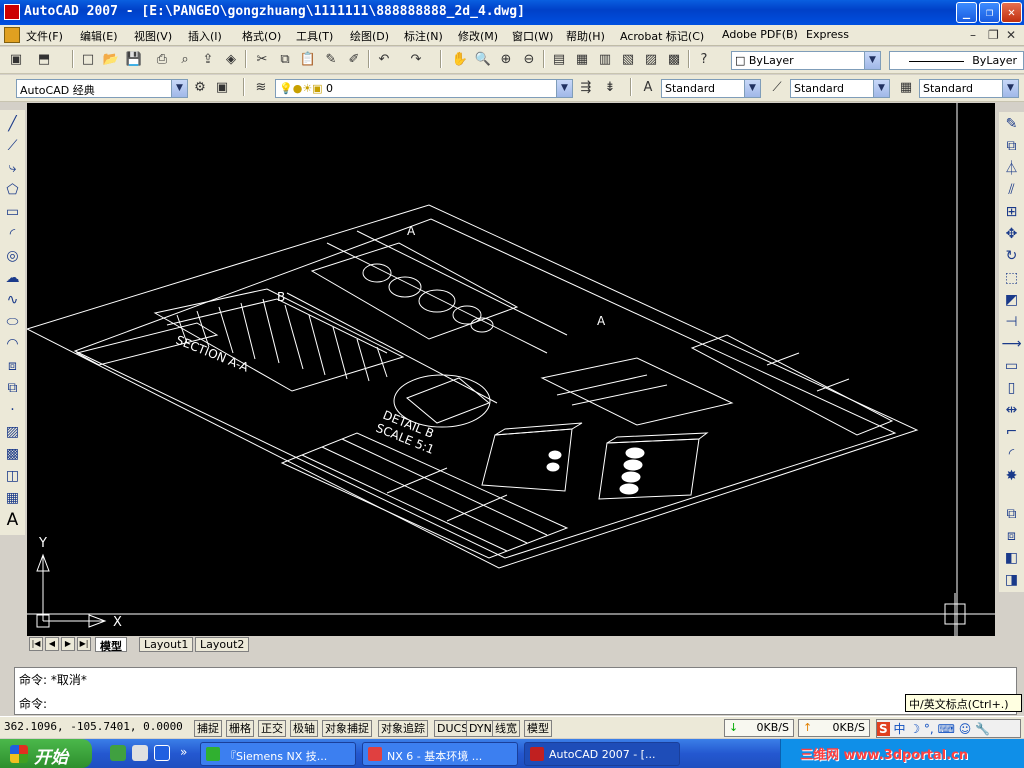 Image resolution: width=1024 pixels, height=768 pixels. Describe the element at coordinates (651, 59) in the screenshot. I see `markup-icon: ▨` at that location.